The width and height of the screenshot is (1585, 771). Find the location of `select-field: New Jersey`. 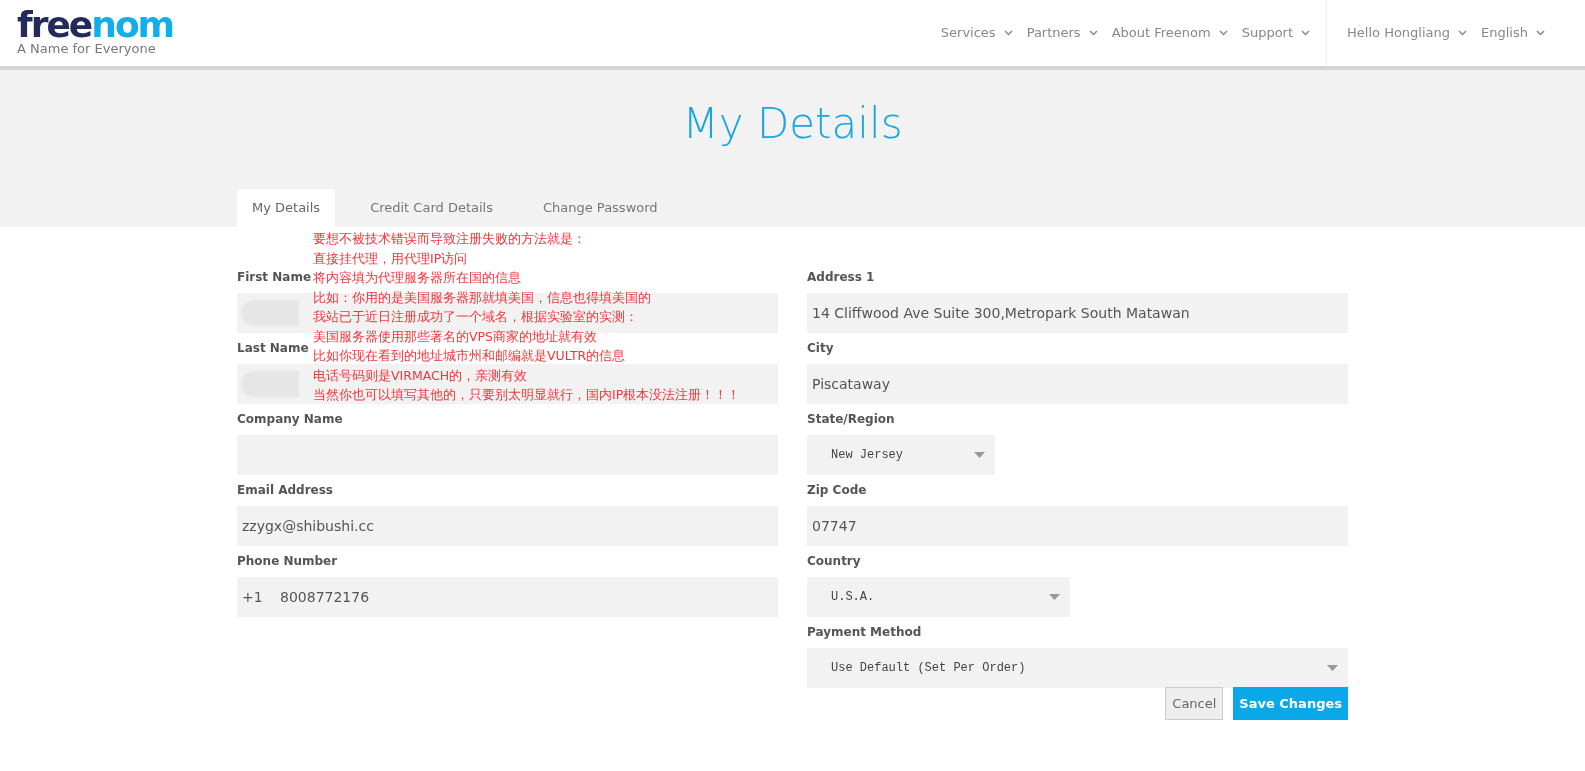

select-field: New Jersey is located at coordinates (901, 455).